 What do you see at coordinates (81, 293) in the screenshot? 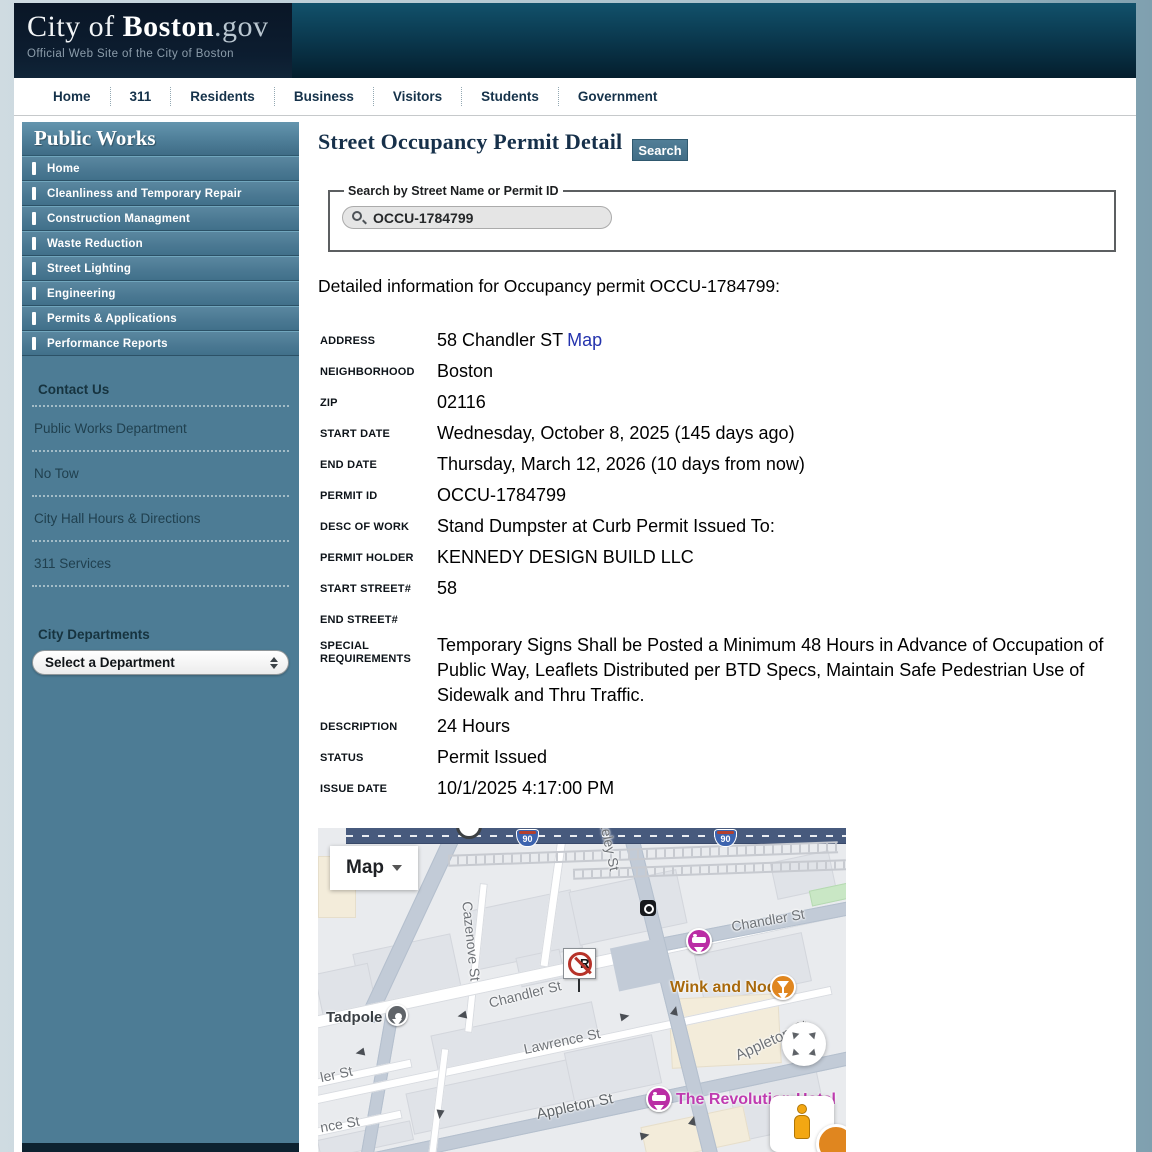
I see `sidebar-item-label: Engineering` at bounding box center [81, 293].